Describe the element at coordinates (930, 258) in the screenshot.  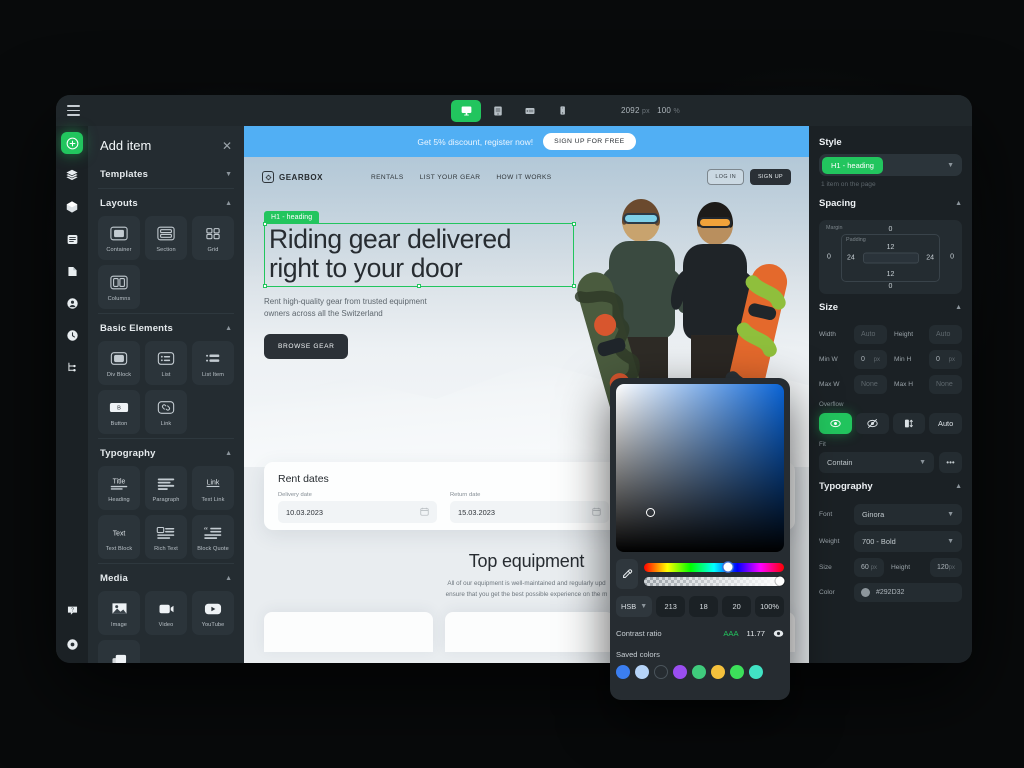
I see `padding-right-value: 24` at that location.